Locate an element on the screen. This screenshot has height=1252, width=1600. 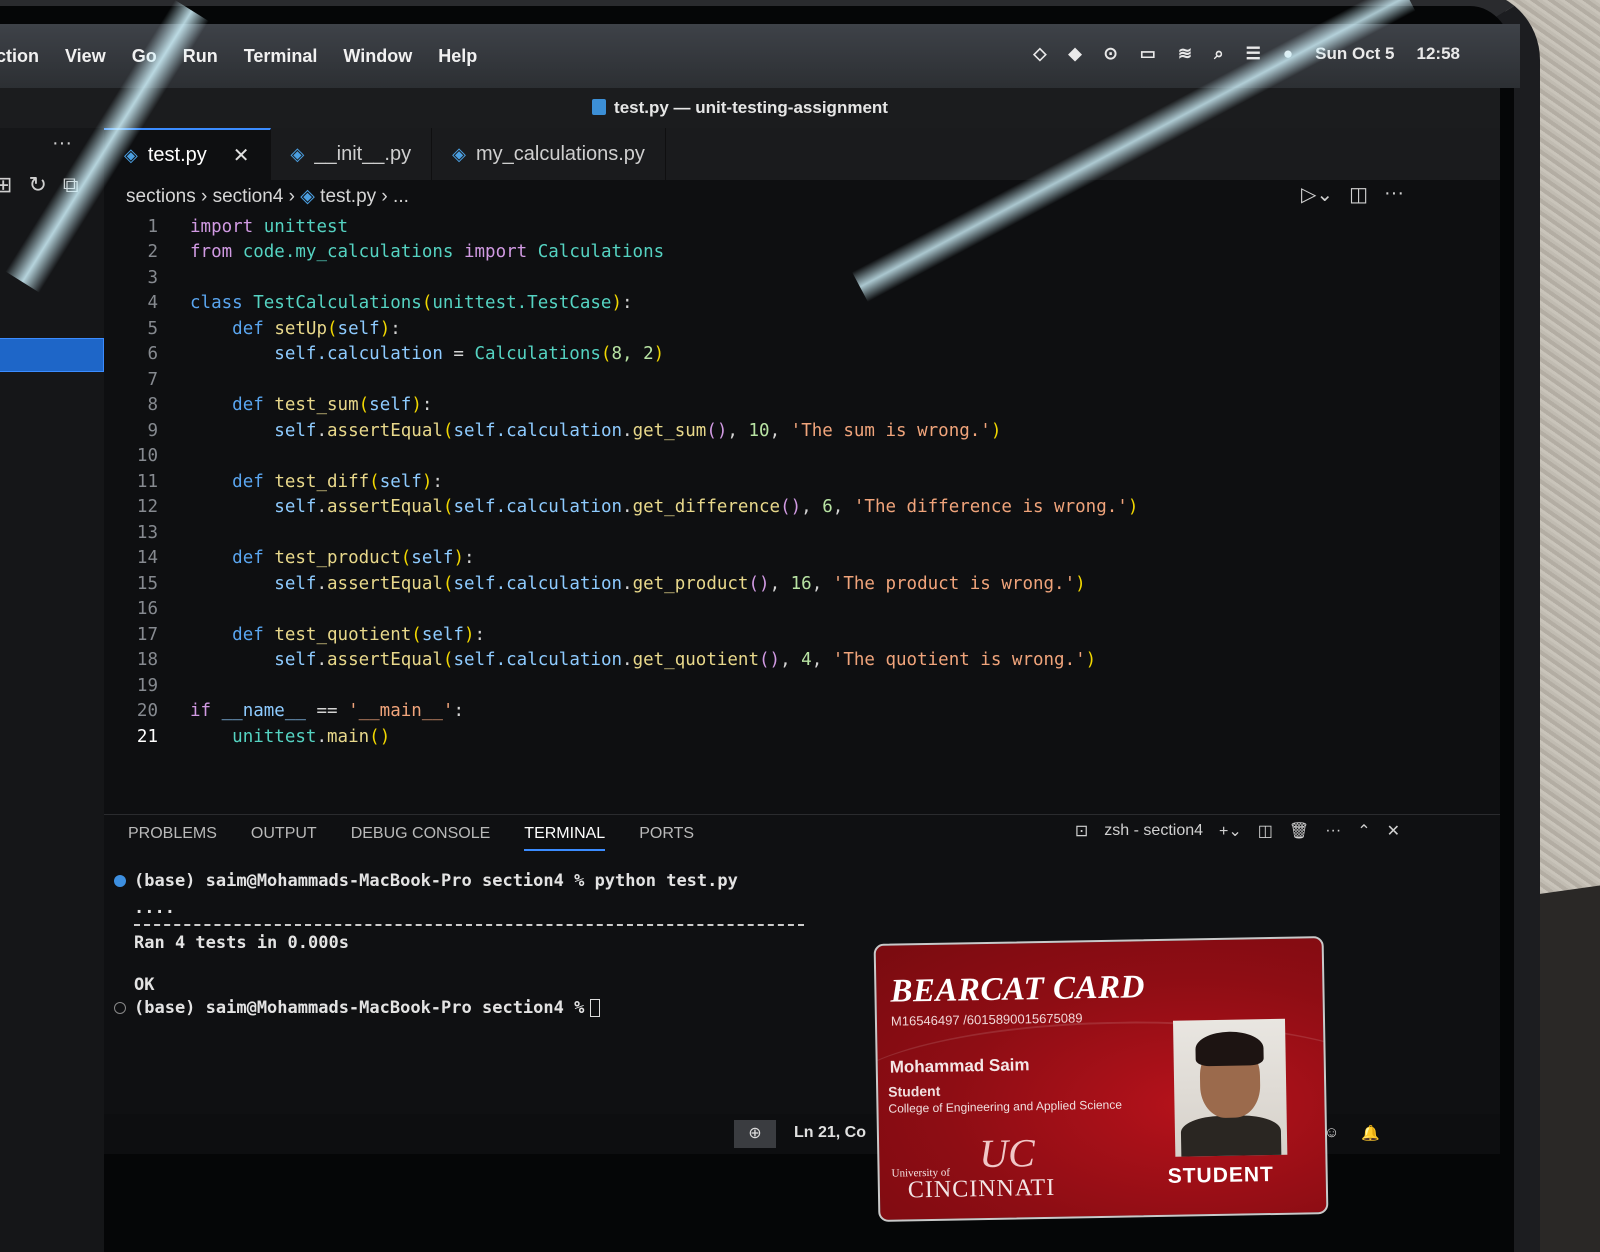
close-icon: ✕ is located at coordinates (241, 155).